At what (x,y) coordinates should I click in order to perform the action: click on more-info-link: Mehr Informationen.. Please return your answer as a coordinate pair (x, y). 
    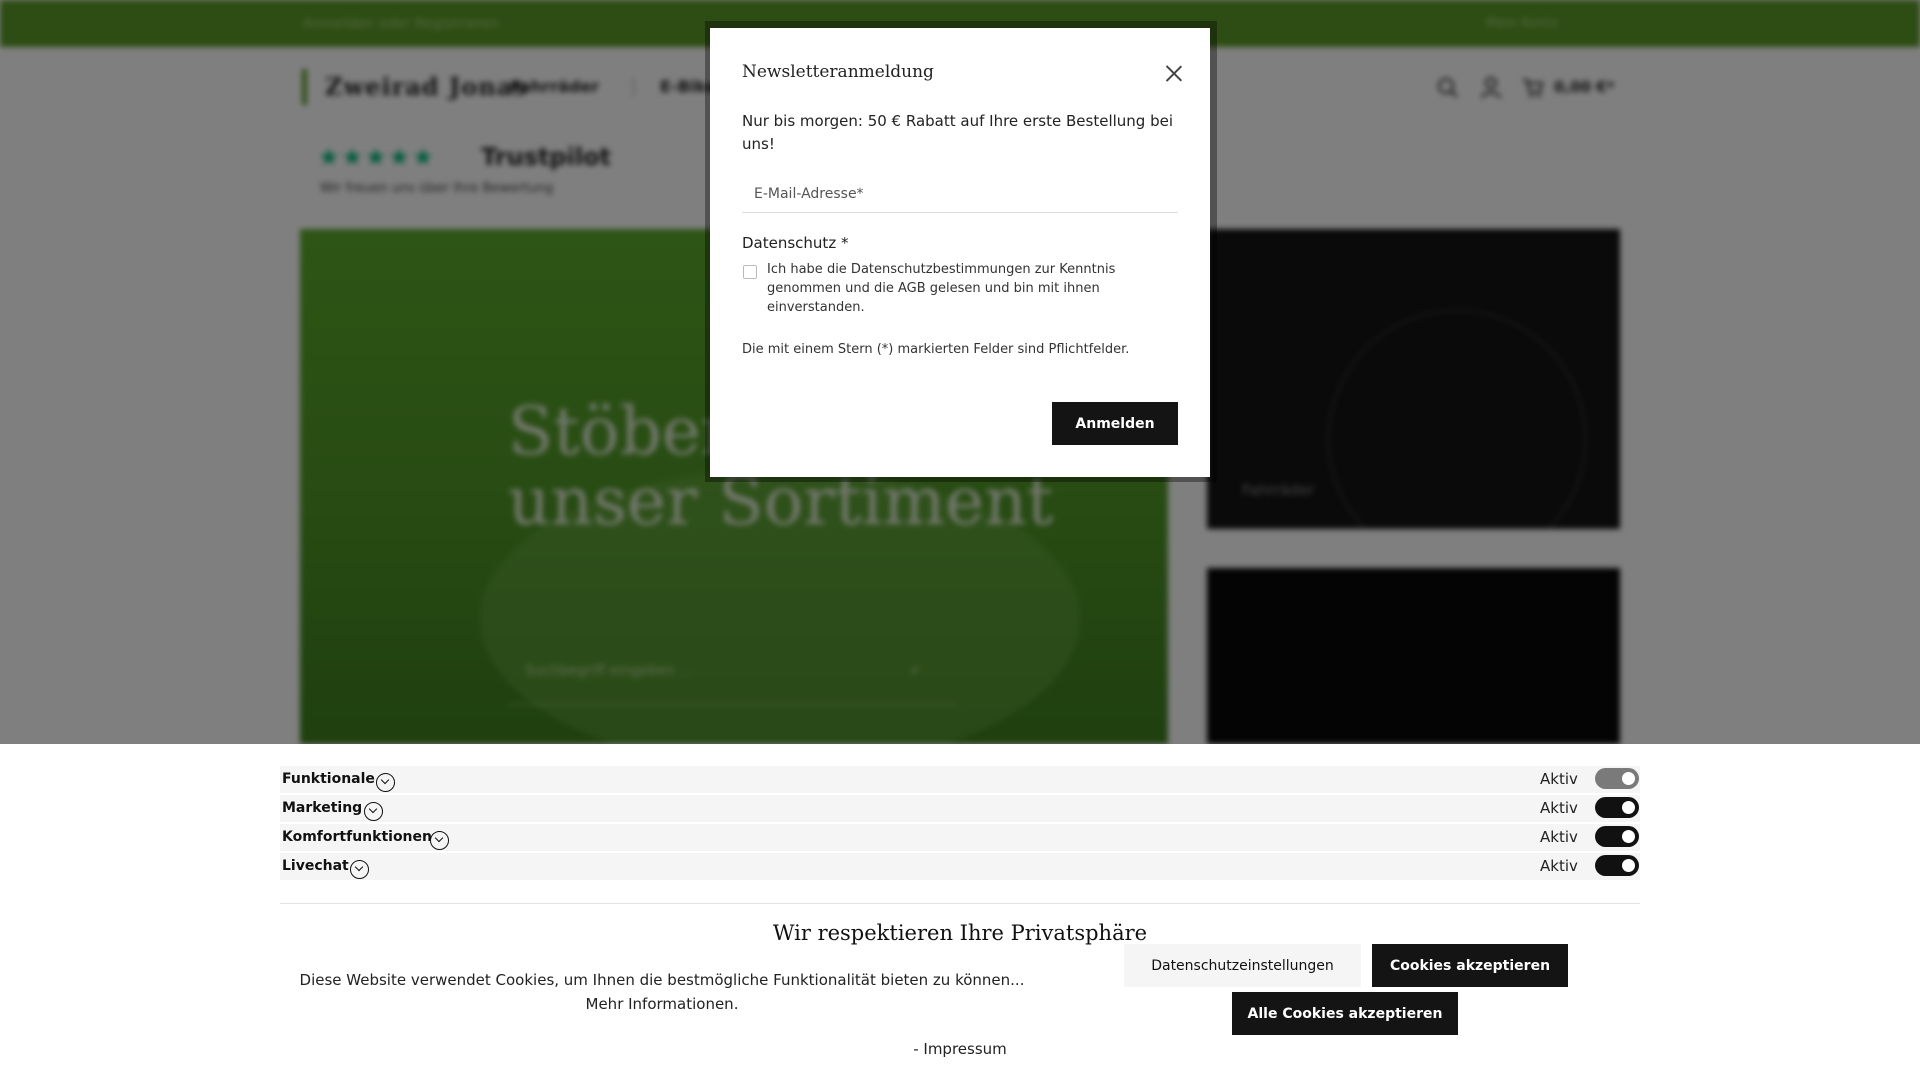
    Looking at the image, I should click on (662, 1004).